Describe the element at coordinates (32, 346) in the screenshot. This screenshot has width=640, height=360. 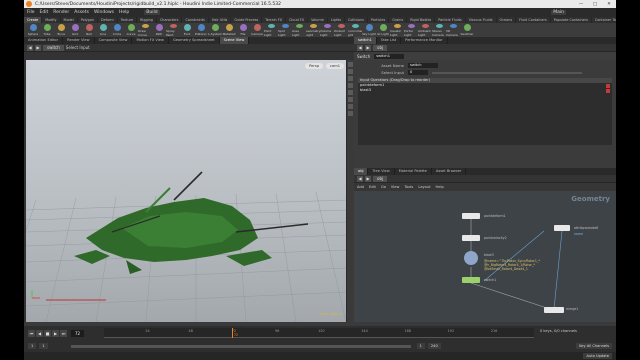
I see `range-start-field: 1` at that location.